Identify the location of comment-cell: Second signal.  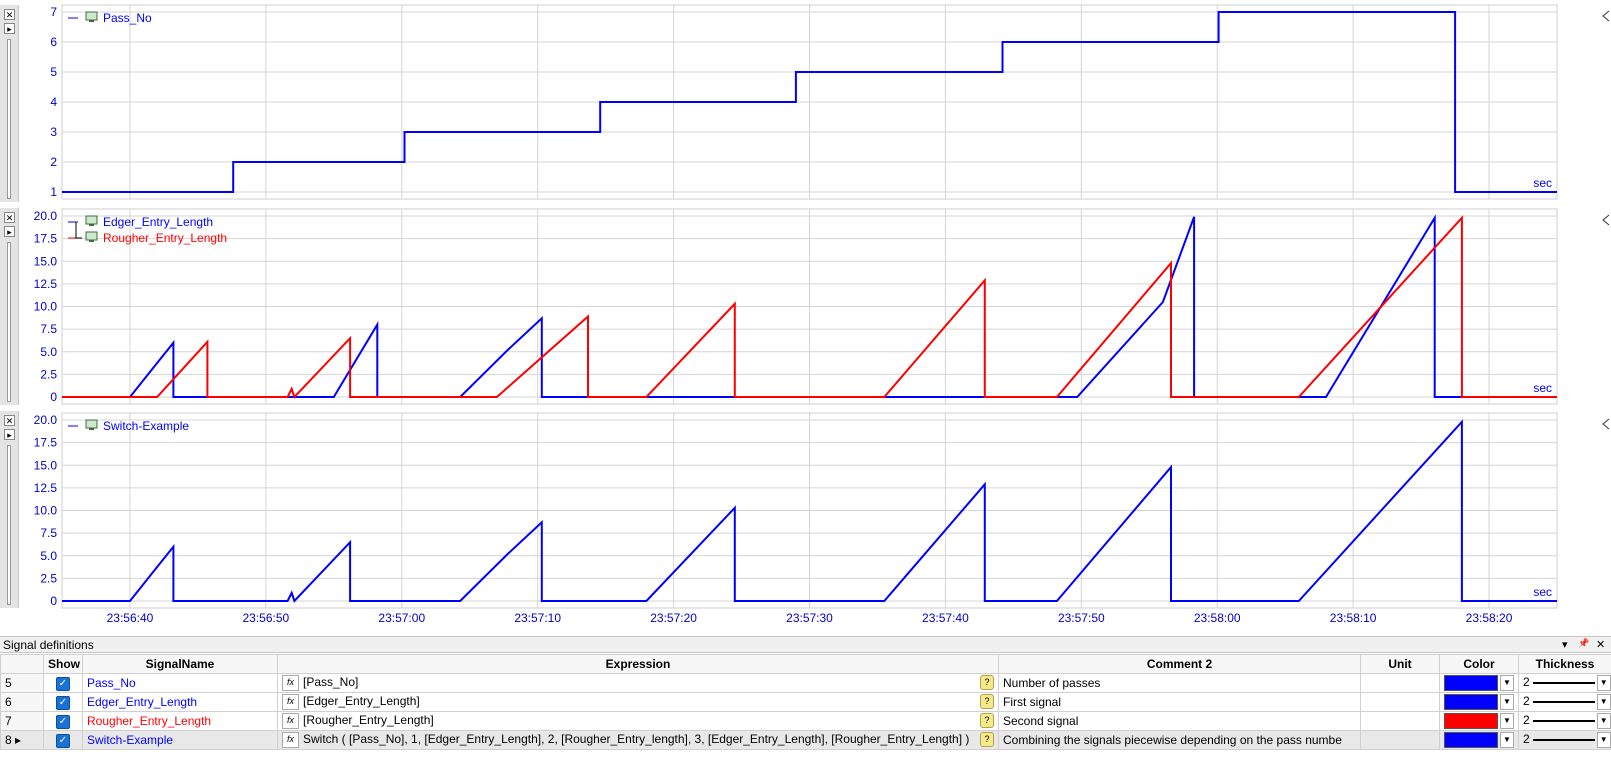
(1179, 721).